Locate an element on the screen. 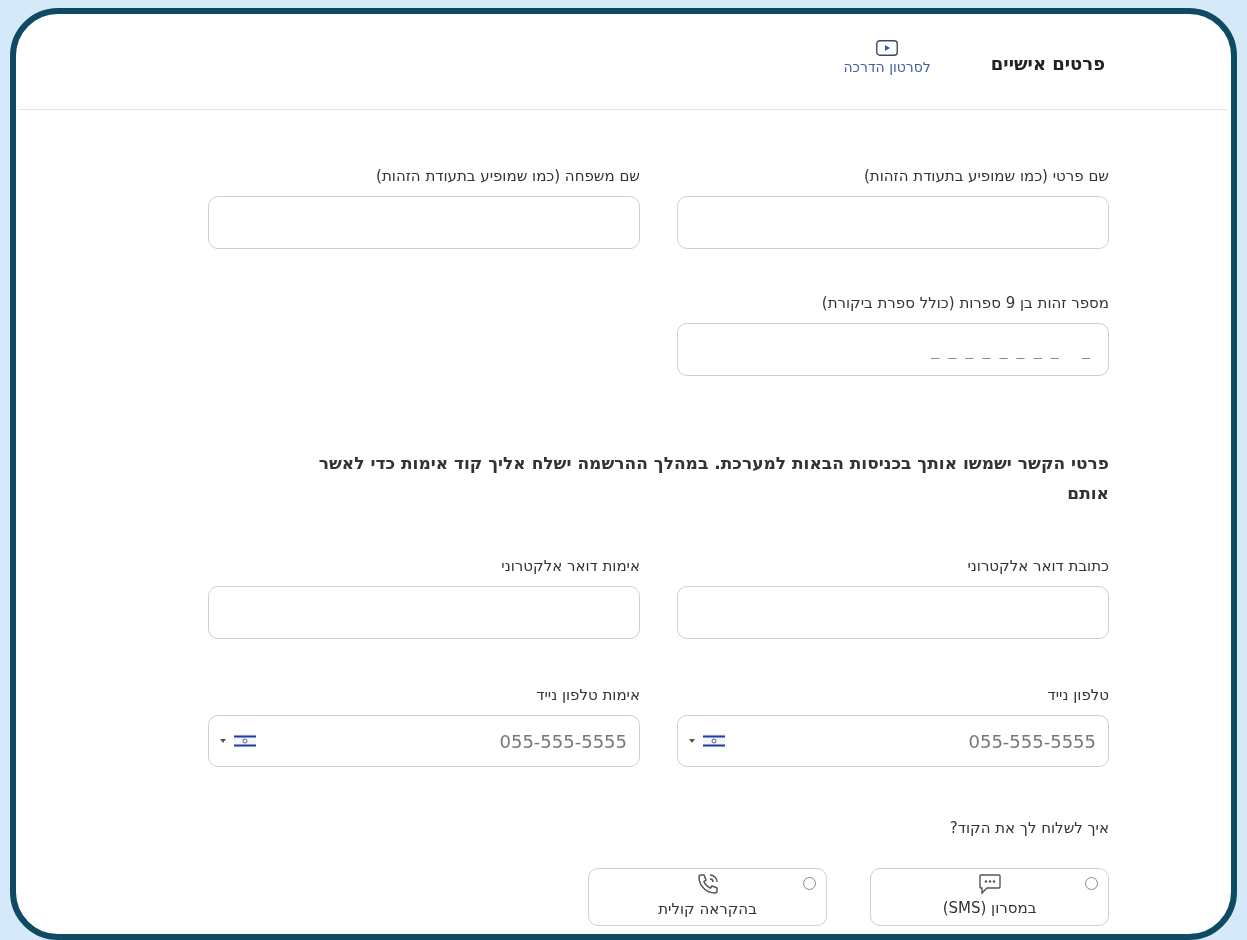 The height and width of the screenshot is (940, 1247). phone-call-icon is located at coordinates (707, 884).